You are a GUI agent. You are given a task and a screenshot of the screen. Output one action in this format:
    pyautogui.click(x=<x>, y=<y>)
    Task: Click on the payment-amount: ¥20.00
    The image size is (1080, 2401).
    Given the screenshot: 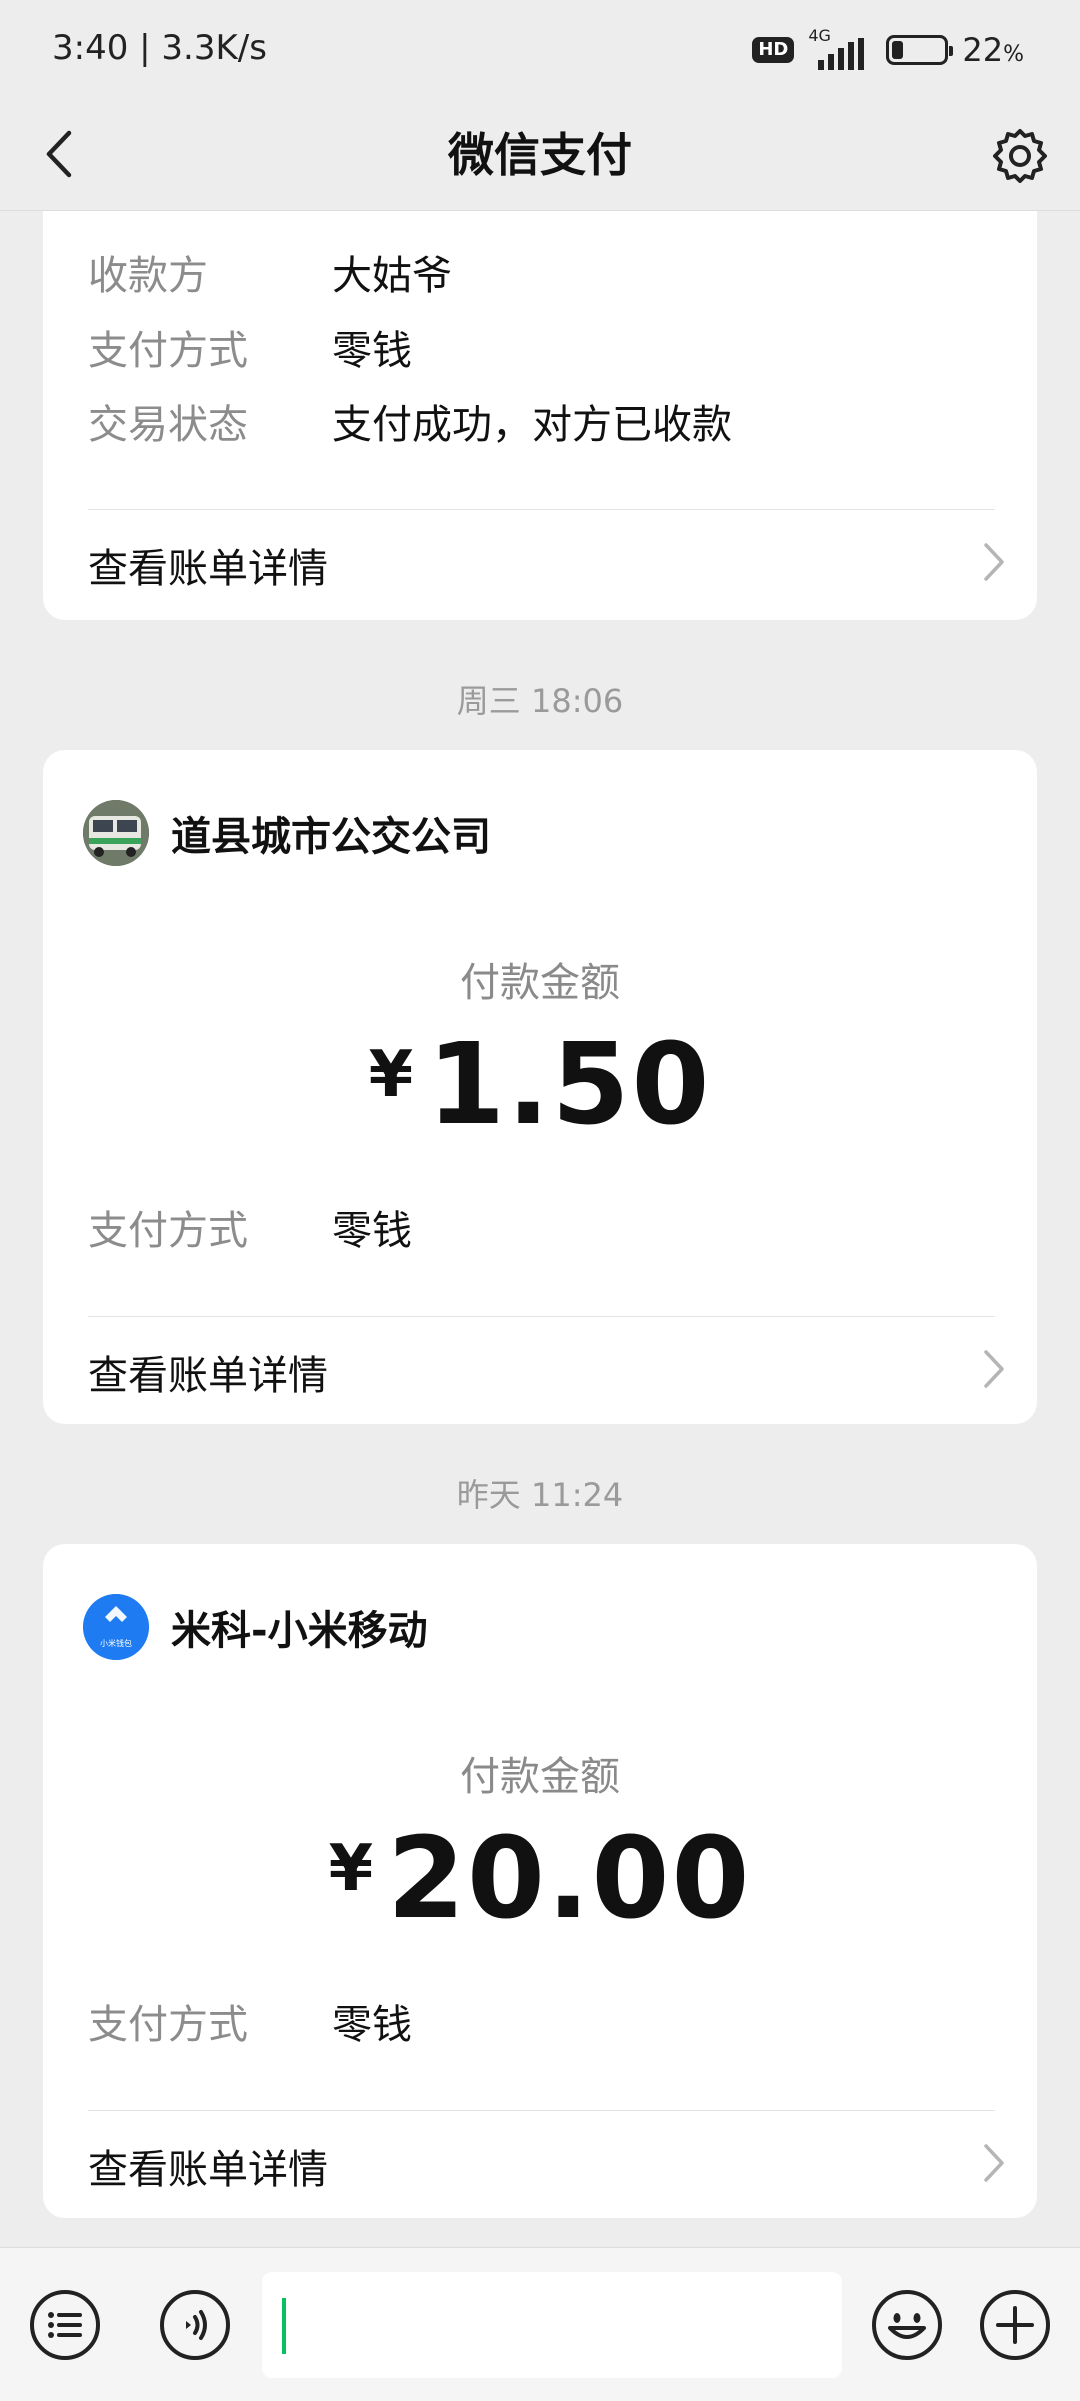 What is the action you would take?
    pyautogui.click(x=540, y=1879)
    